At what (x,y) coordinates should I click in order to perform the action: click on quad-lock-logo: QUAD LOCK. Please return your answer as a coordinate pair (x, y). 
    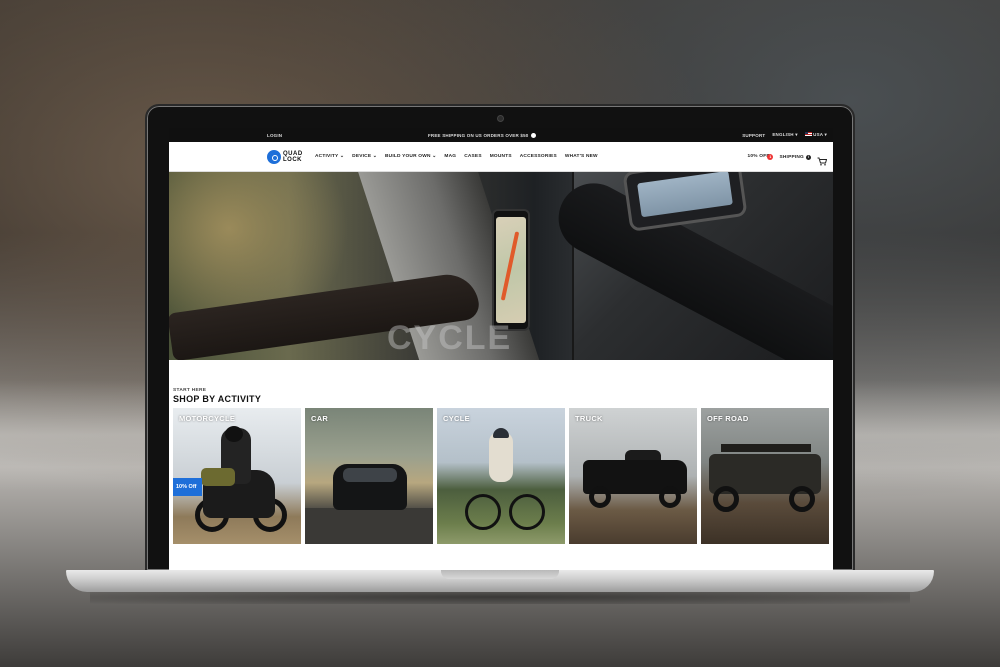
    Looking at the image, I should click on (287, 156).